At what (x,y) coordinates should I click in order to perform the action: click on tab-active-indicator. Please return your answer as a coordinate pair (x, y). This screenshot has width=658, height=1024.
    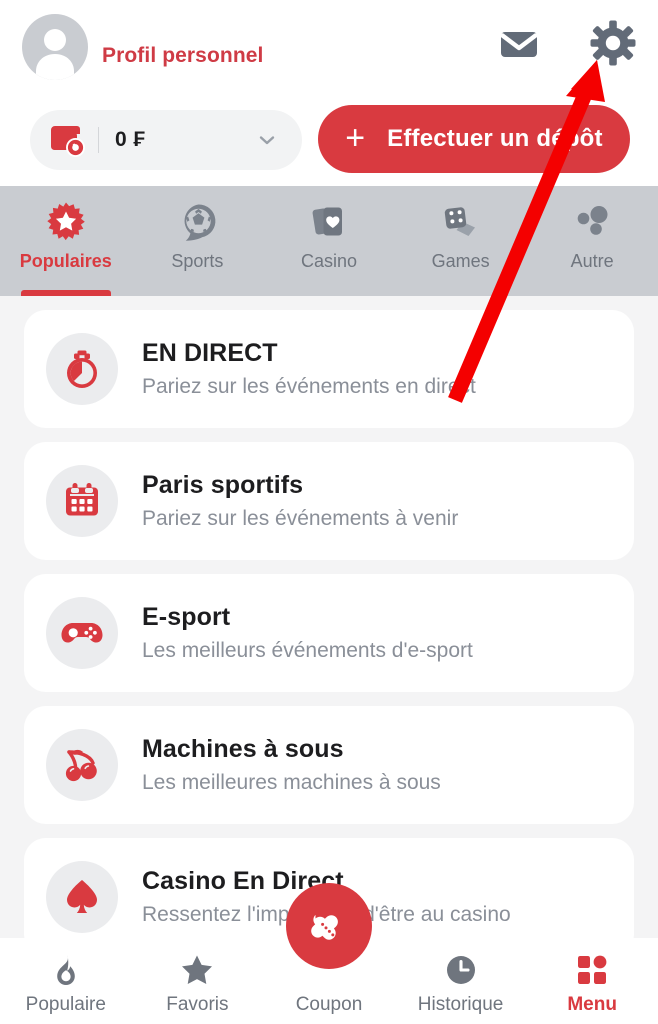
    Looking at the image, I should click on (66, 293).